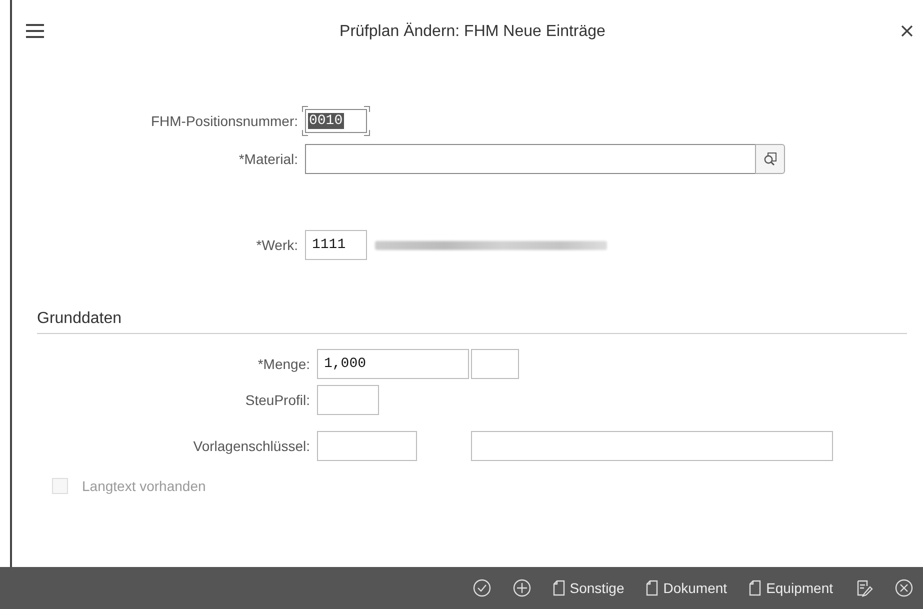  I want to click on section-title: Grunddaten, so click(79, 318).